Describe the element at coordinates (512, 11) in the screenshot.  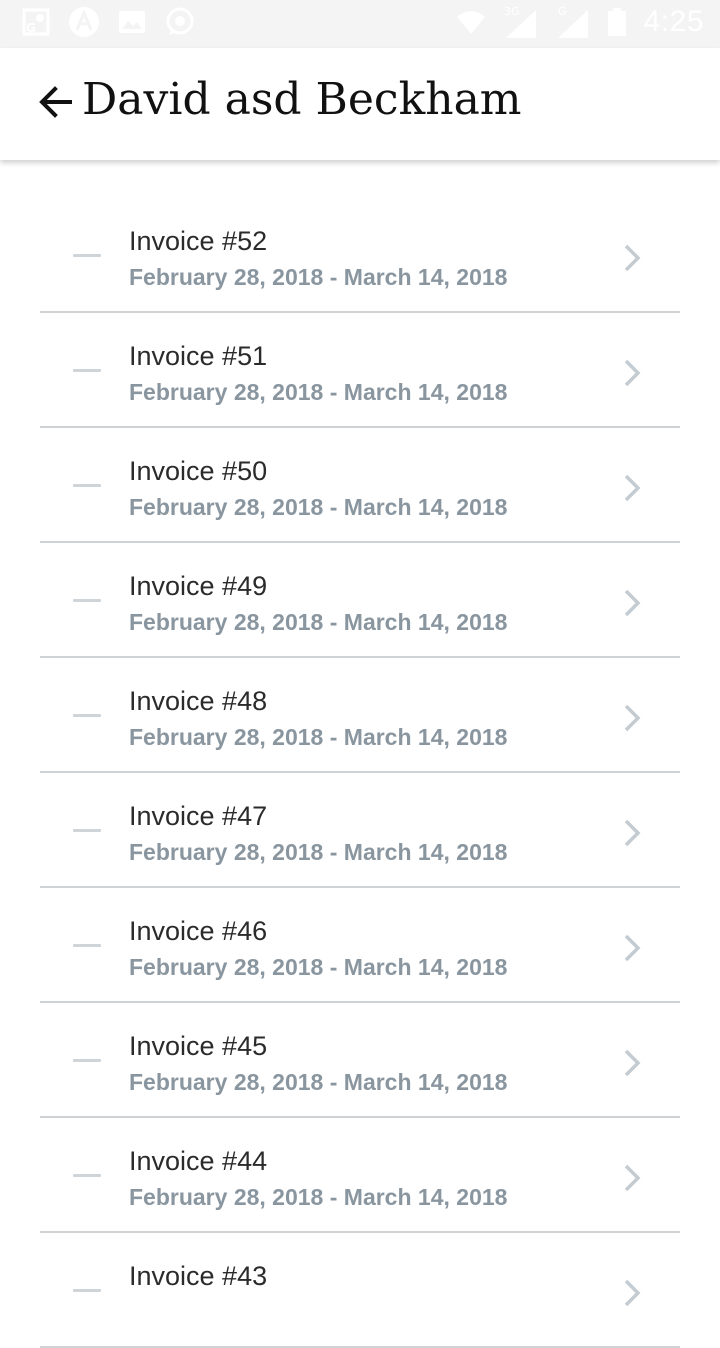
I see `svg-text: 3G` at that location.